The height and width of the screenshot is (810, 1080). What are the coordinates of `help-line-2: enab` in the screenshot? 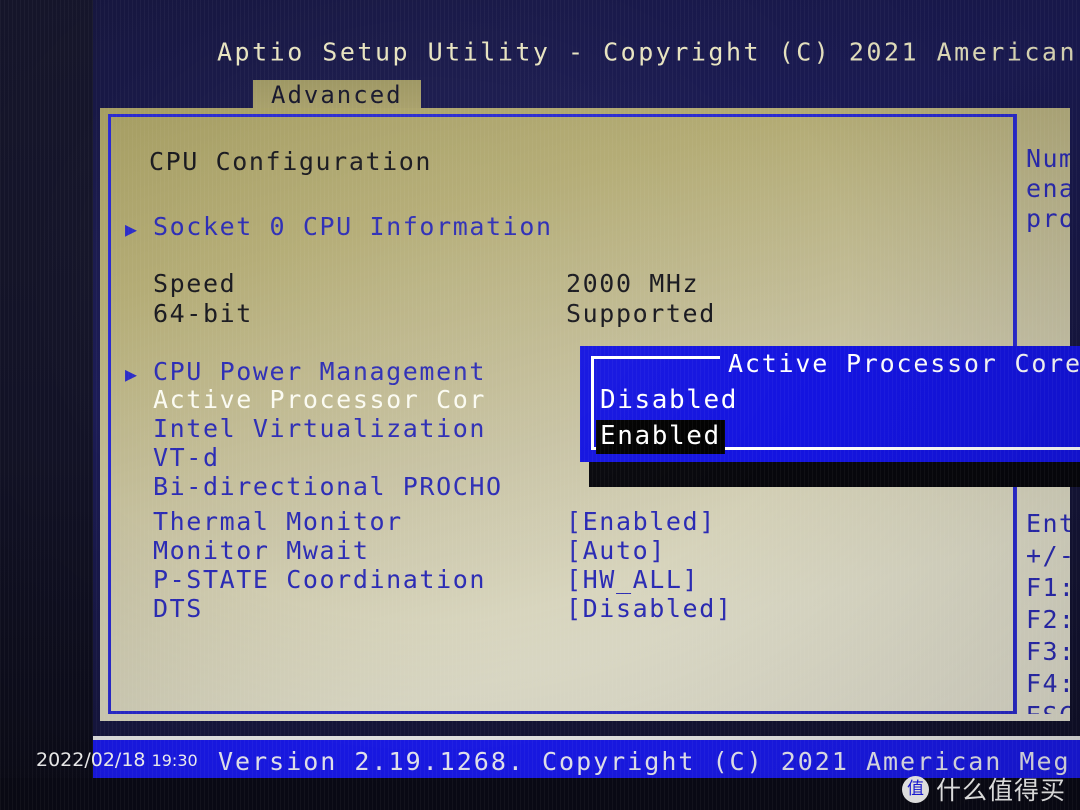 It's located at (1048, 188).